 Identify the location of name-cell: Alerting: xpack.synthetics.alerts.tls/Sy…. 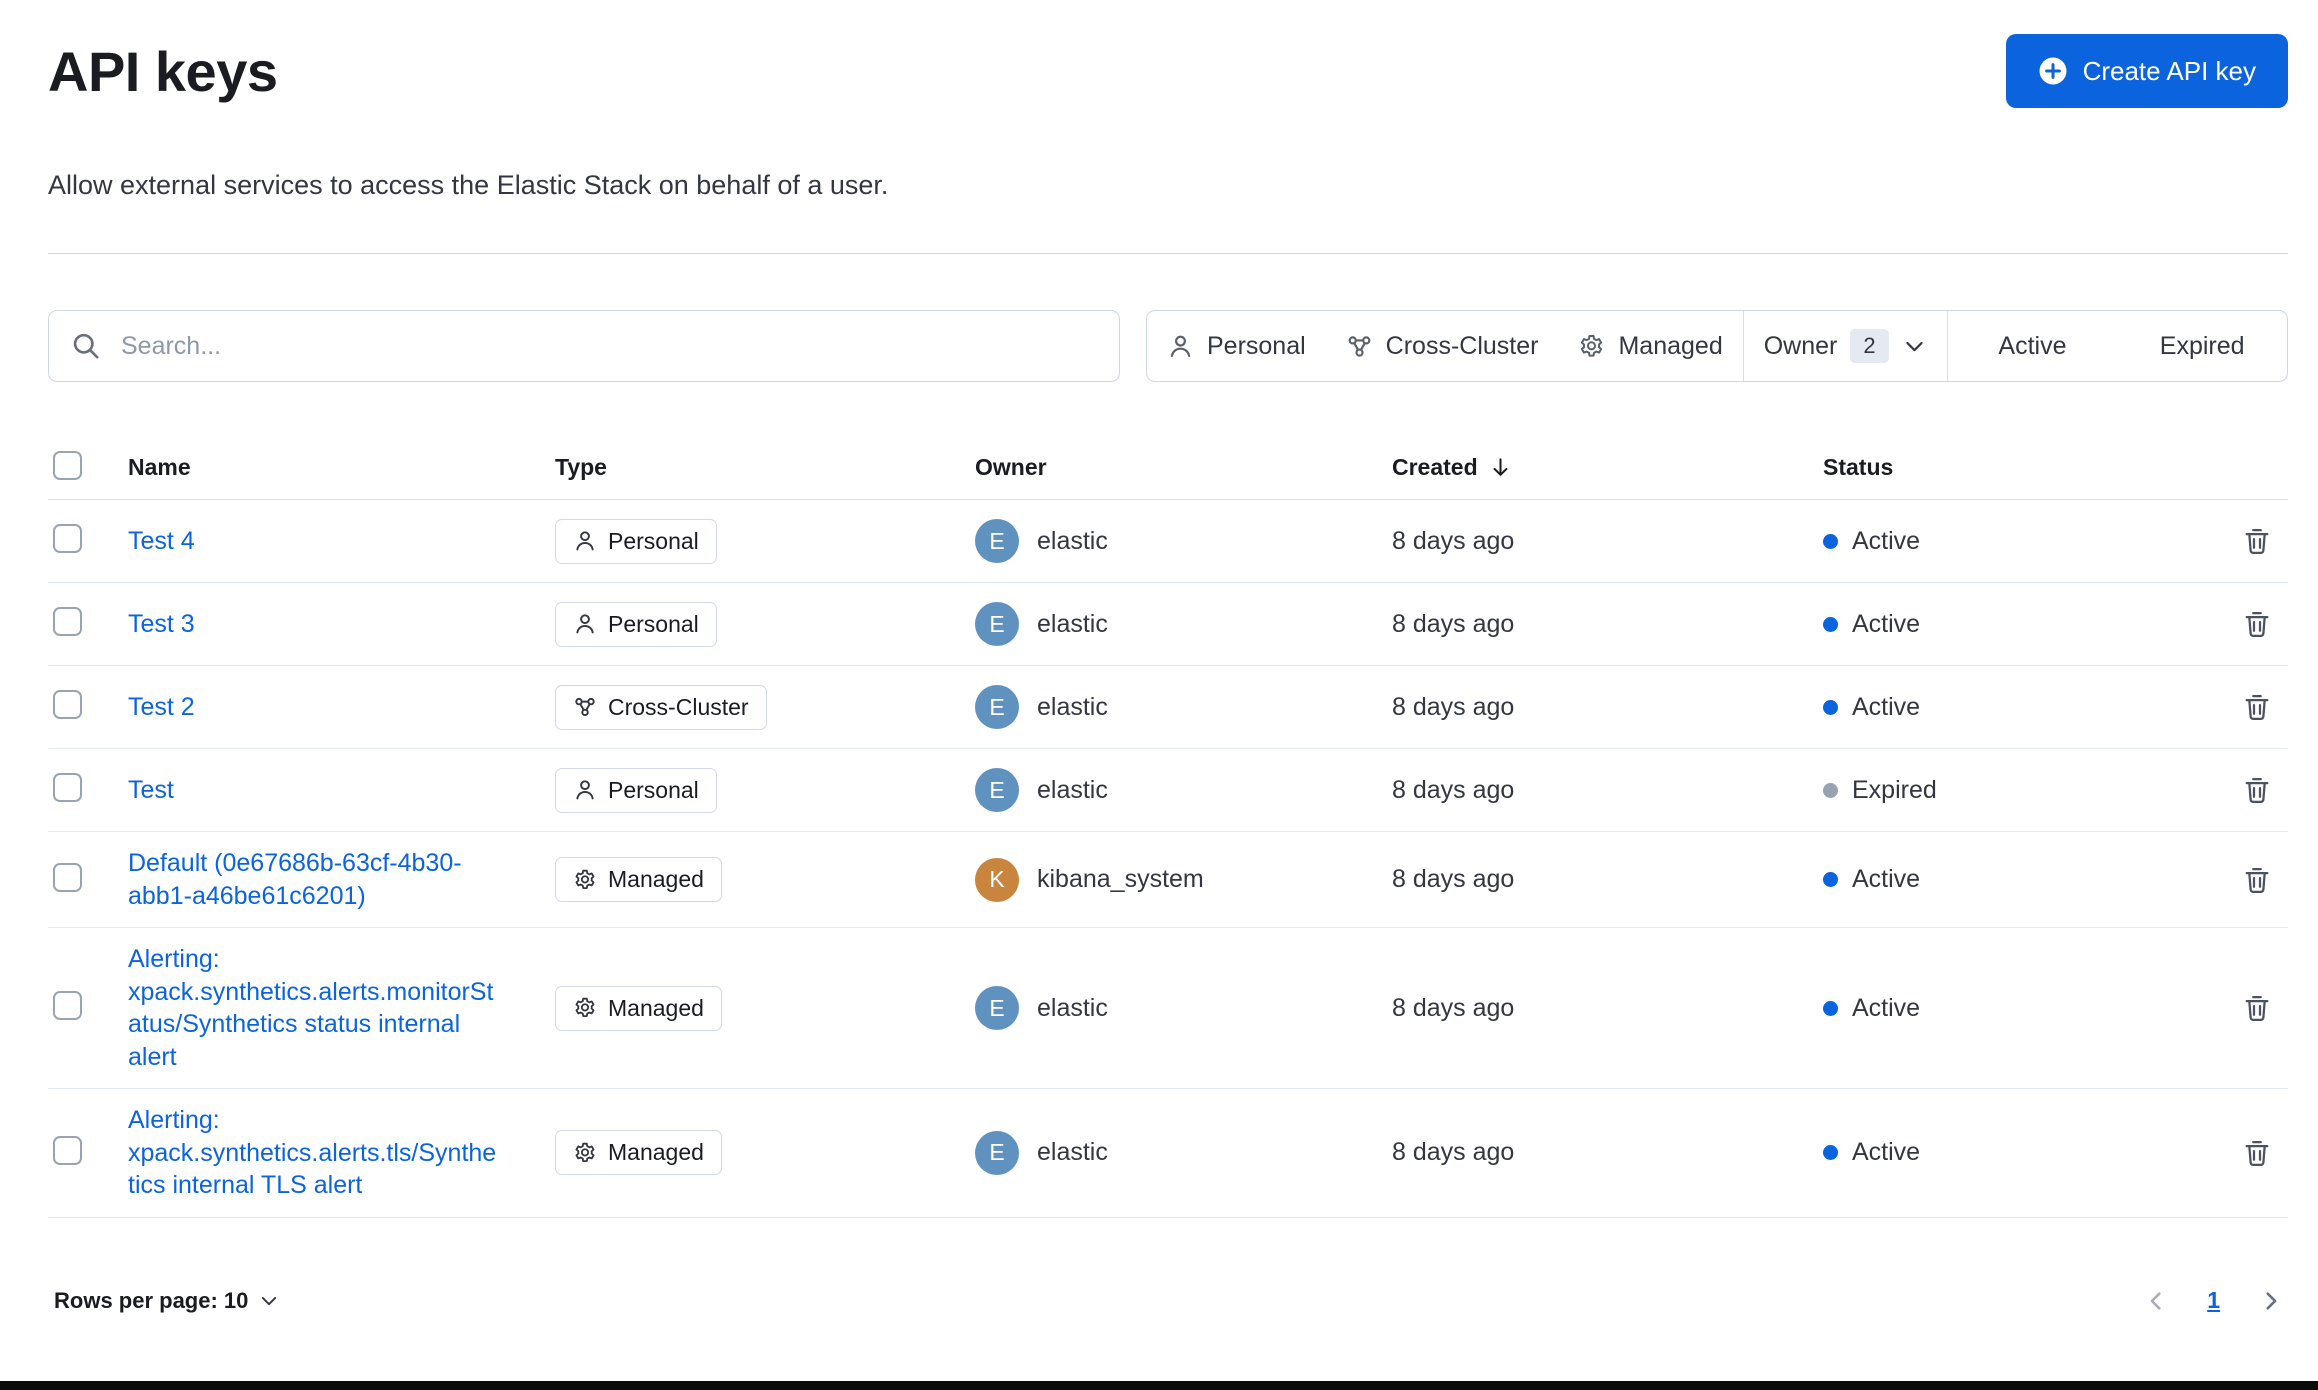
(341, 1153).